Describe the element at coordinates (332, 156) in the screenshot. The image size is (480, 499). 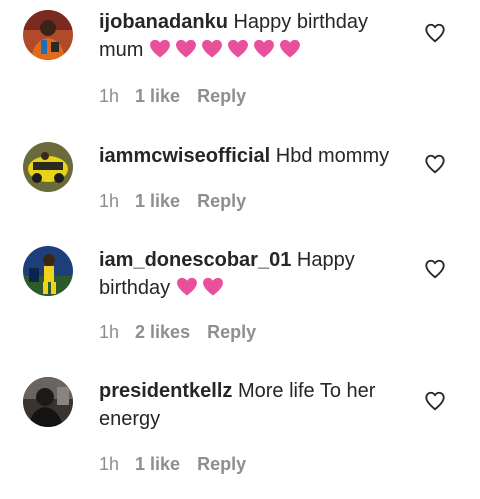
I see `comment-text: Hbd mommy` at that location.